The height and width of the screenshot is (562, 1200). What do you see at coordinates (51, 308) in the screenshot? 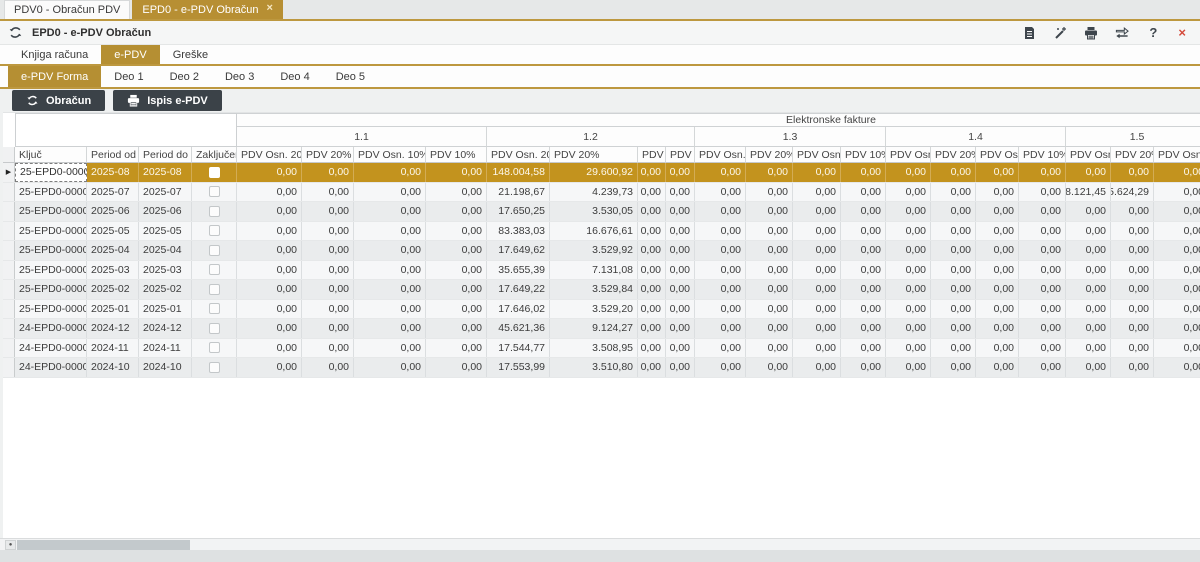
I see `cell-kljuc: 25-EPD0-000001` at bounding box center [51, 308].